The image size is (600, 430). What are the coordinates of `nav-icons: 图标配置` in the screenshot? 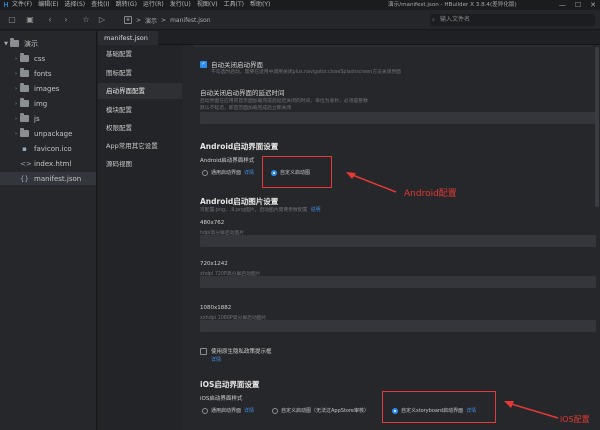 It's located at (140, 73).